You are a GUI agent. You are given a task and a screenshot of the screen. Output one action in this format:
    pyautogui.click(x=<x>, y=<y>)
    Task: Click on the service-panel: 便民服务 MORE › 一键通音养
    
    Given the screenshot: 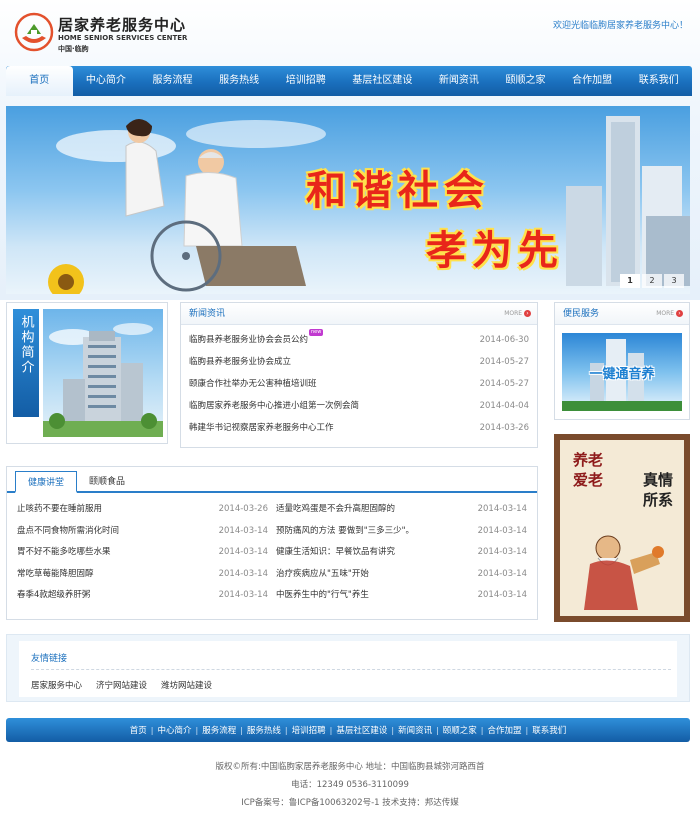 What is the action you would take?
    pyautogui.click(x=622, y=361)
    